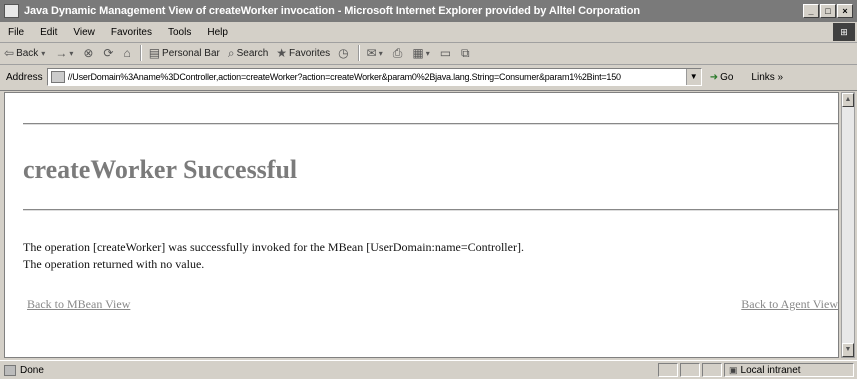 This screenshot has width=857, height=379. I want to click on stop-icon: ⊗, so click(88, 53).